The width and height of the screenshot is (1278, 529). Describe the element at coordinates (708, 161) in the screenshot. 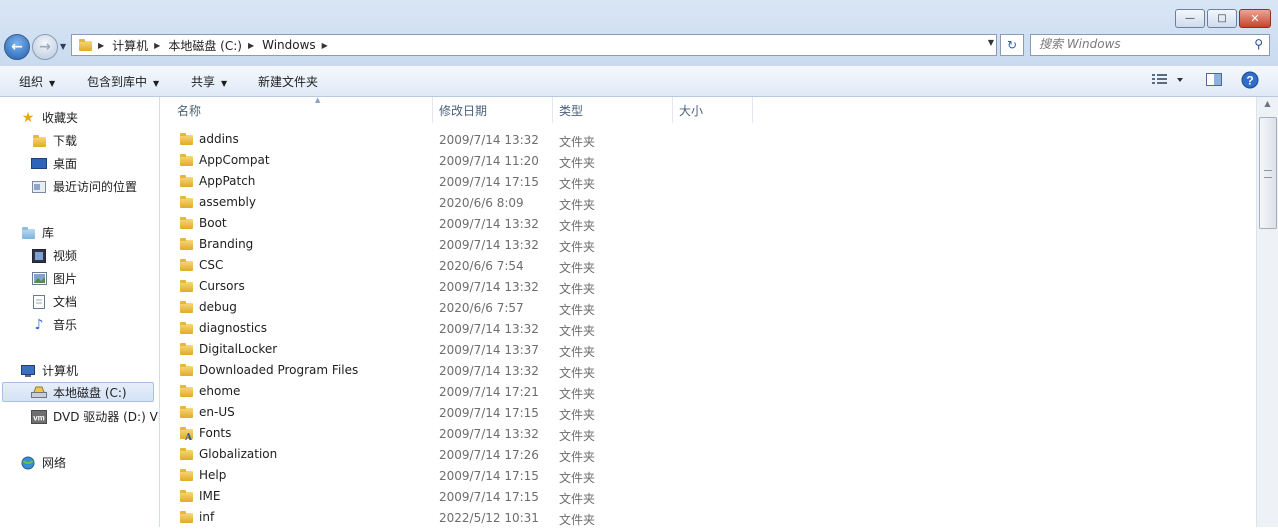

I see `table-row: AppCompat 2009/7/14 11:20 文件夹` at that location.